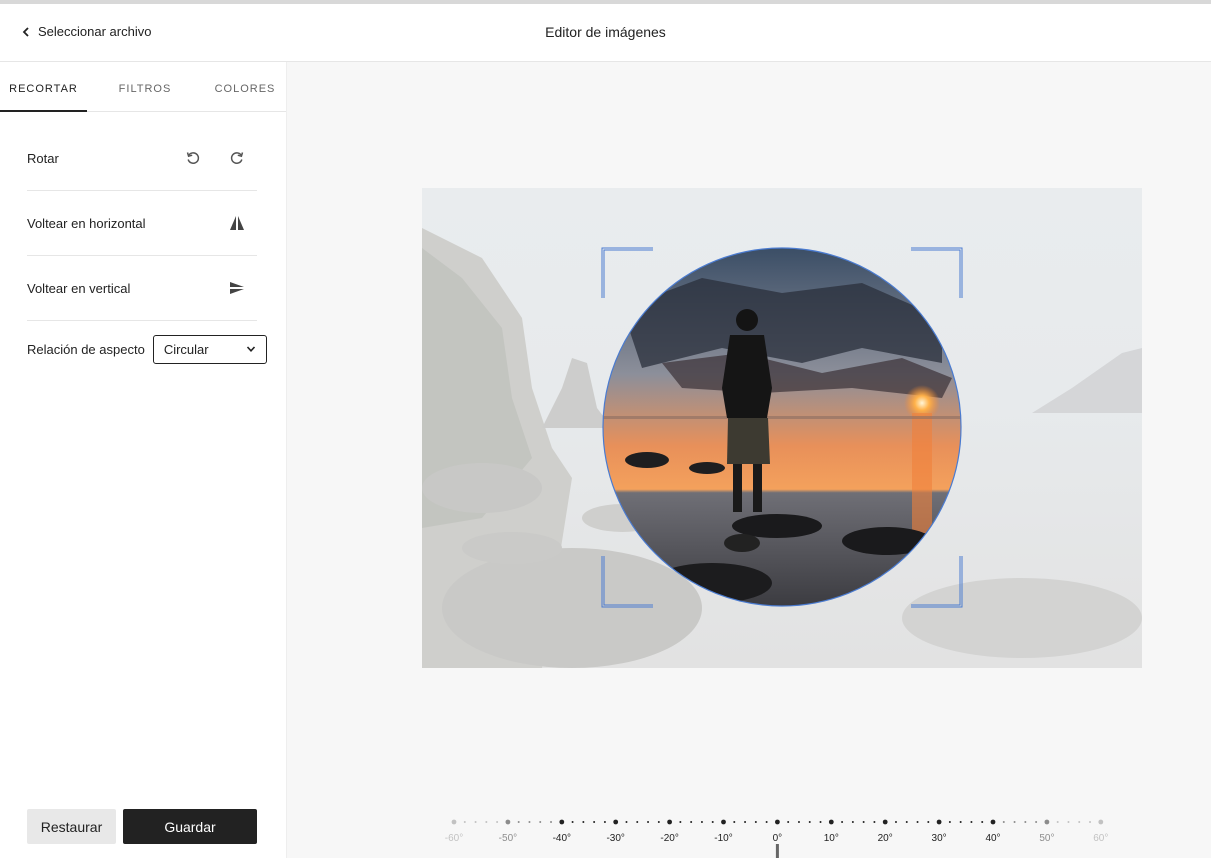  I want to click on ruler-tick-label: -40°, so click(562, 838).